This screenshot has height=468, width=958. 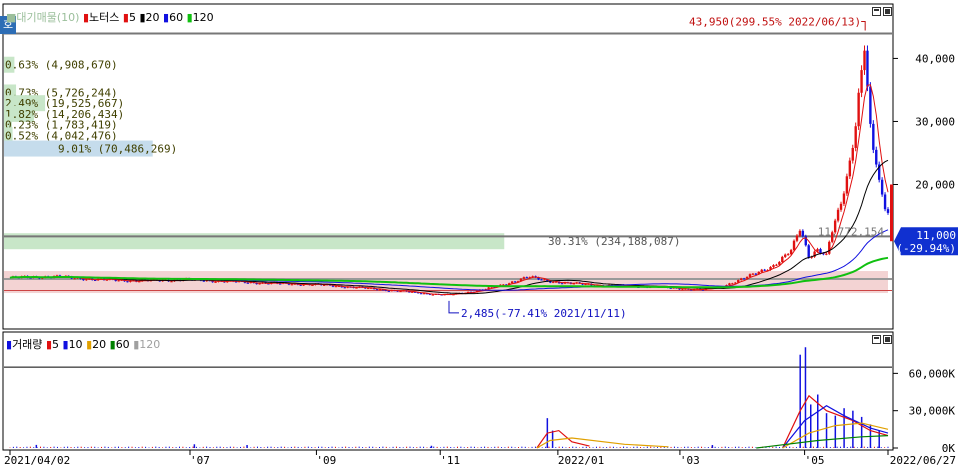 I want to click on date-tick-label: '07, so click(x=200, y=460).